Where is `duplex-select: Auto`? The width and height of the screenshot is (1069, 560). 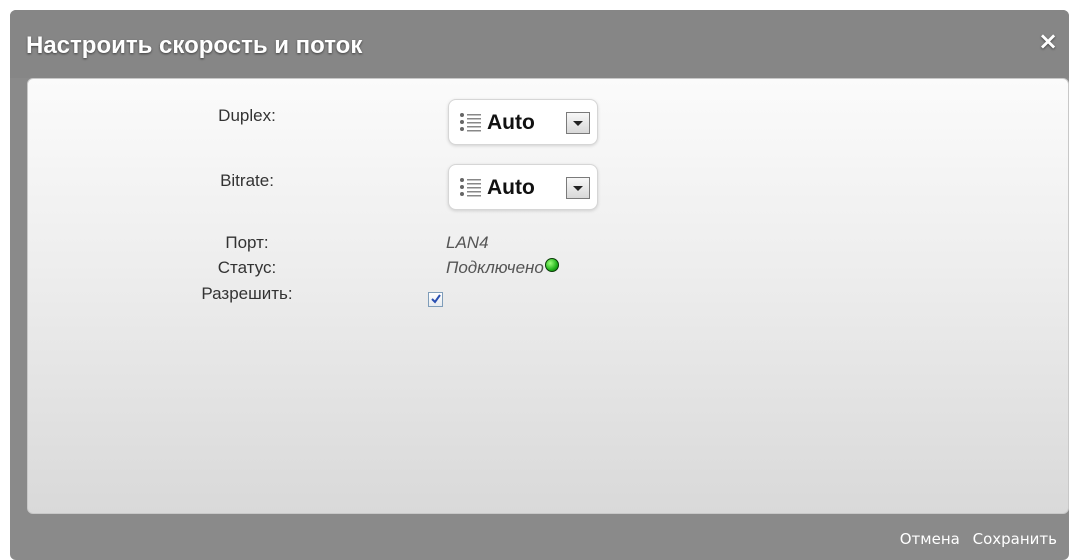
duplex-select: Auto is located at coordinates (523, 122).